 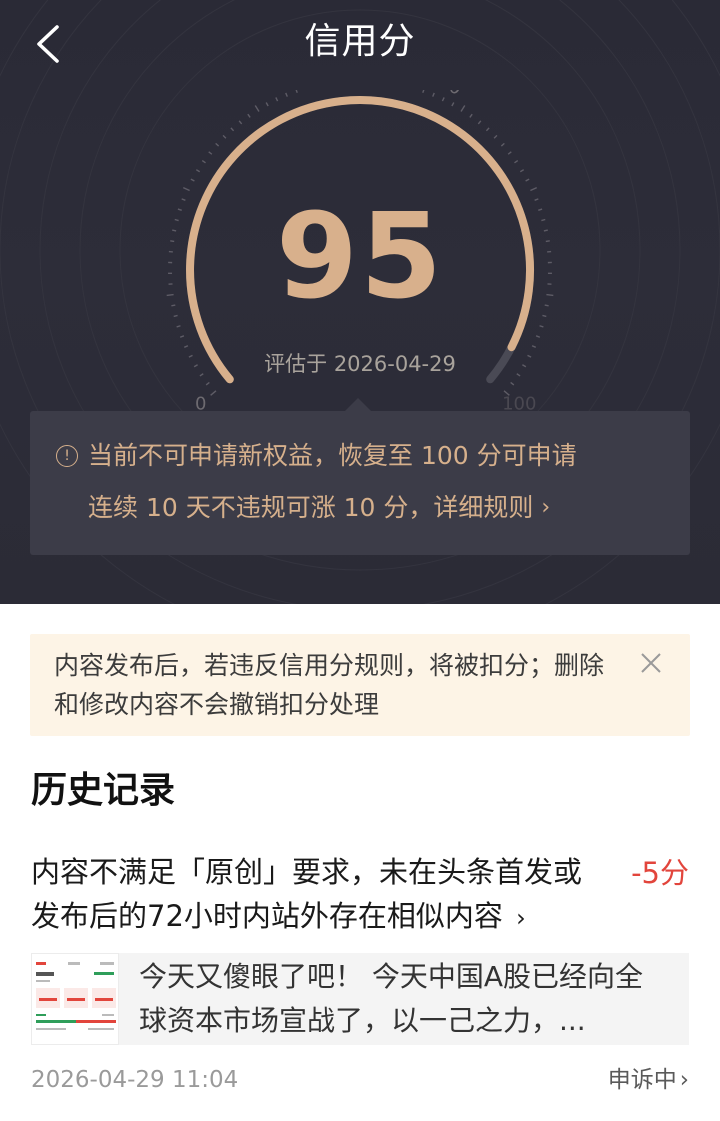 I want to click on notice-line-restriction: ! 当前不可申请新权益，恢复至 100 分可申请, so click(x=363, y=456).